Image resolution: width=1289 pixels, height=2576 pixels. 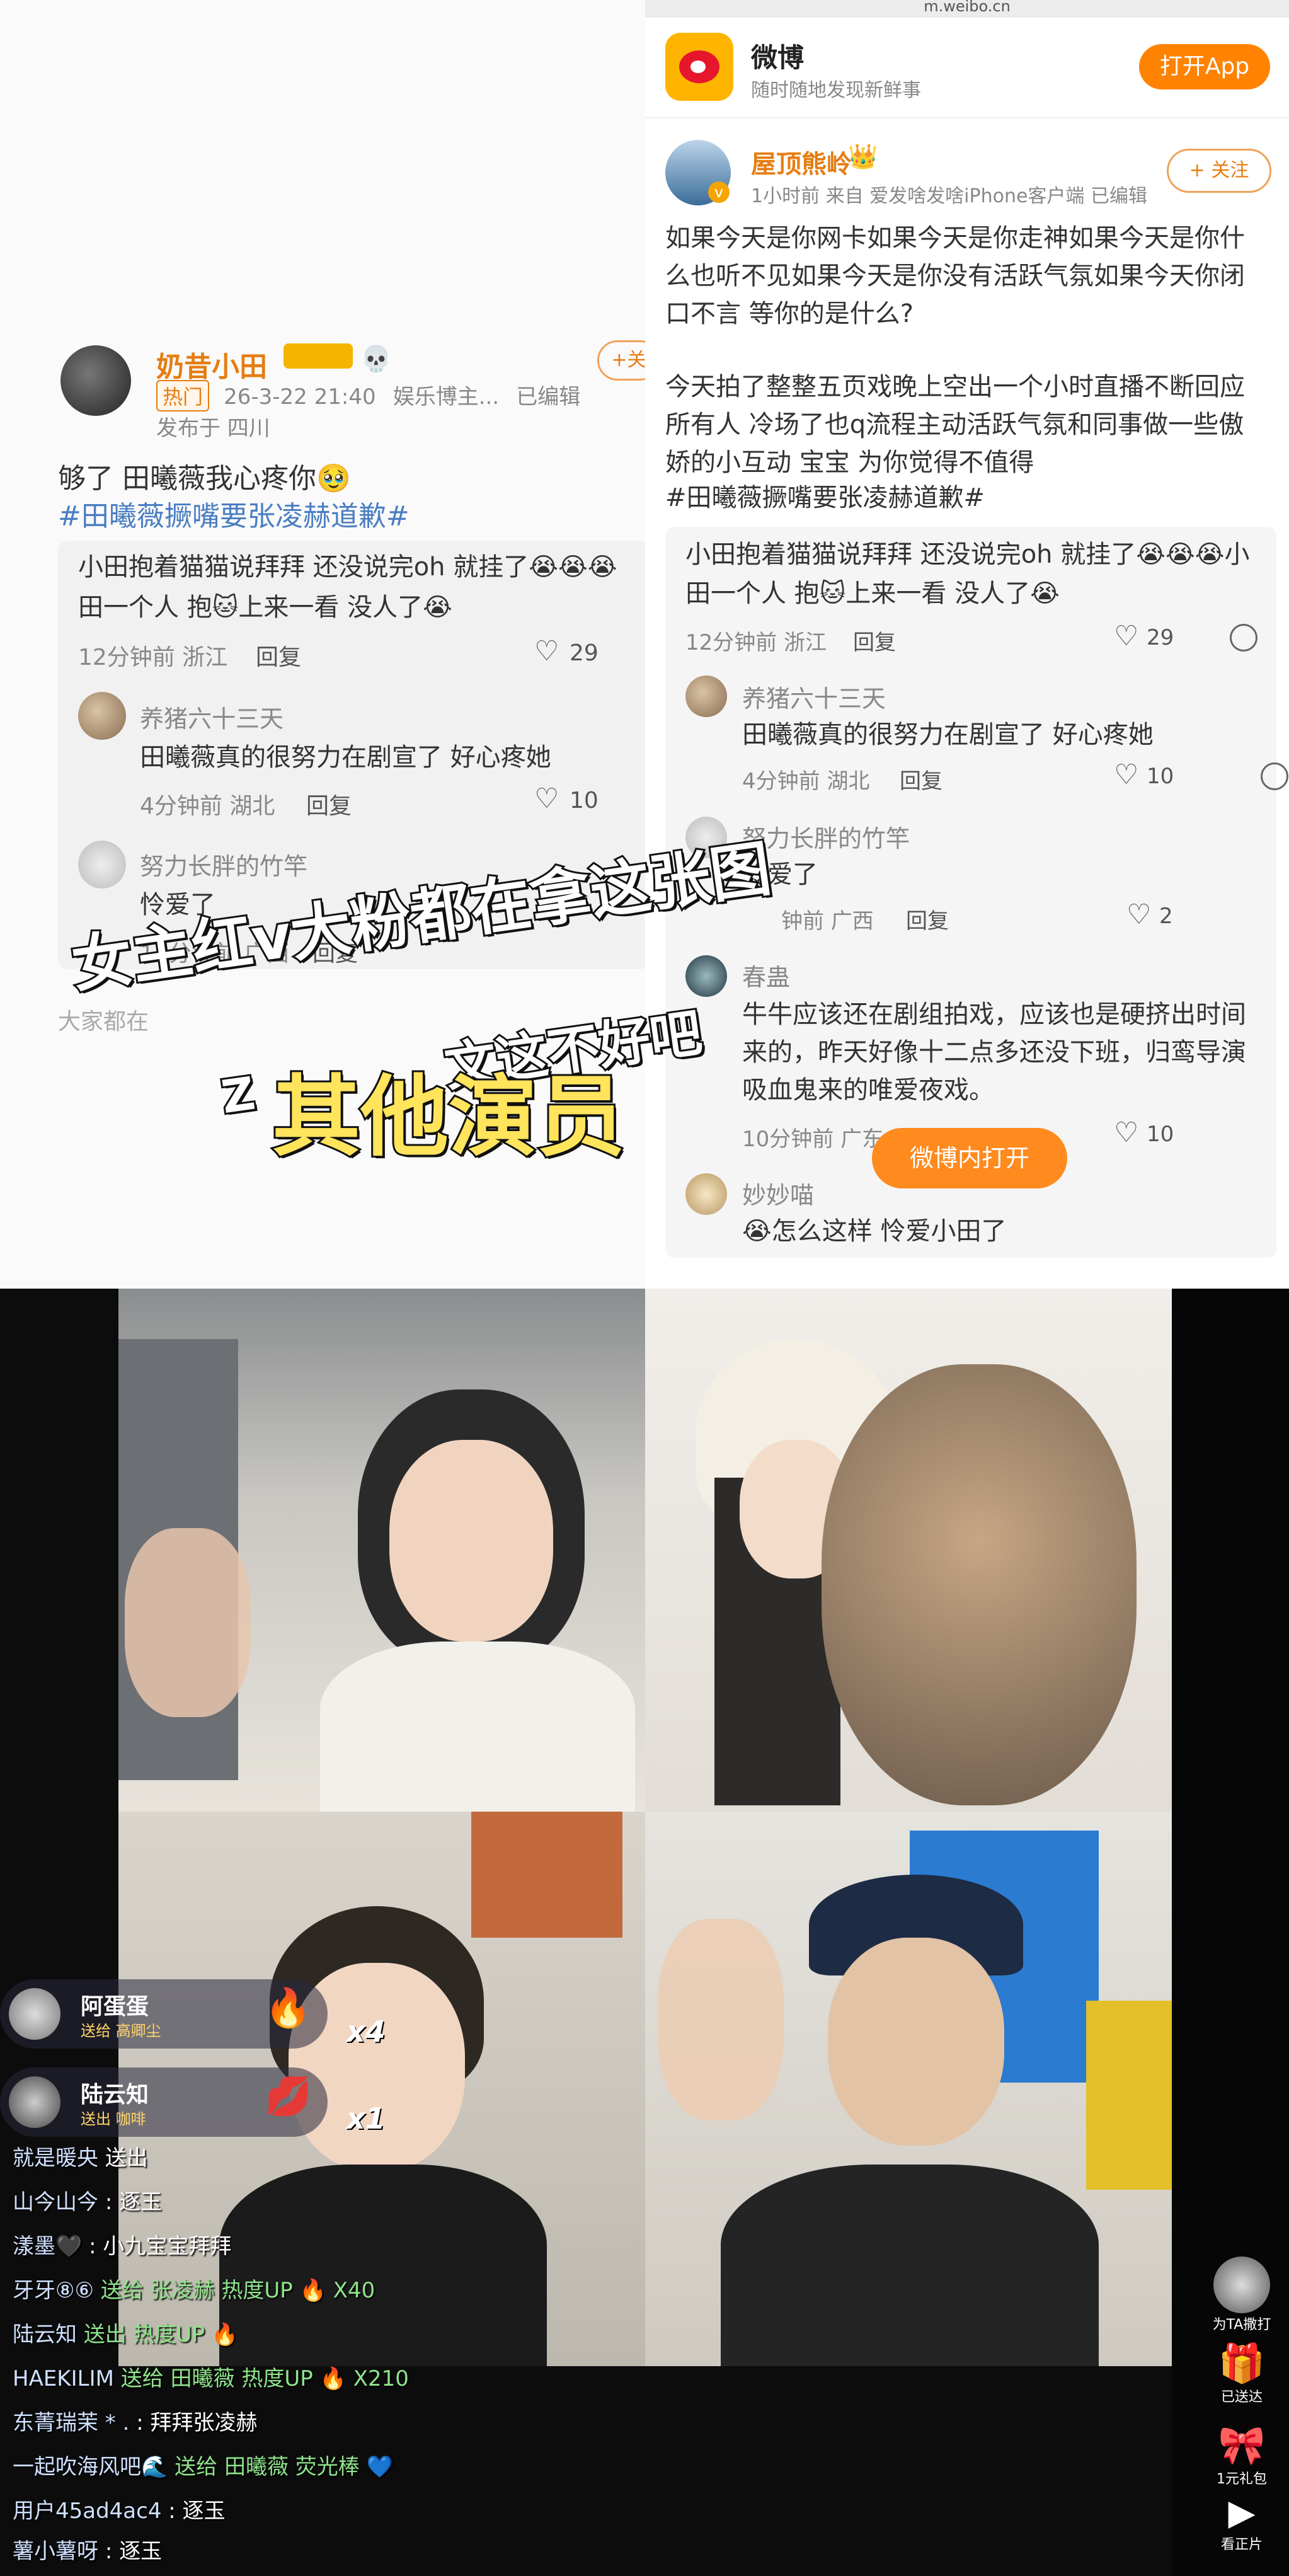 What do you see at coordinates (207, 806) in the screenshot?
I see `comment-meta: 4分钟前 湖北` at bounding box center [207, 806].